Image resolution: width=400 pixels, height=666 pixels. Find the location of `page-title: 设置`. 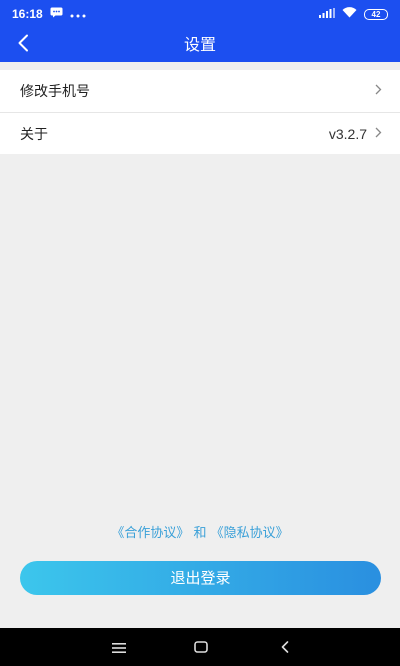

page-title: 设置 is located at coordinates (199, 44).